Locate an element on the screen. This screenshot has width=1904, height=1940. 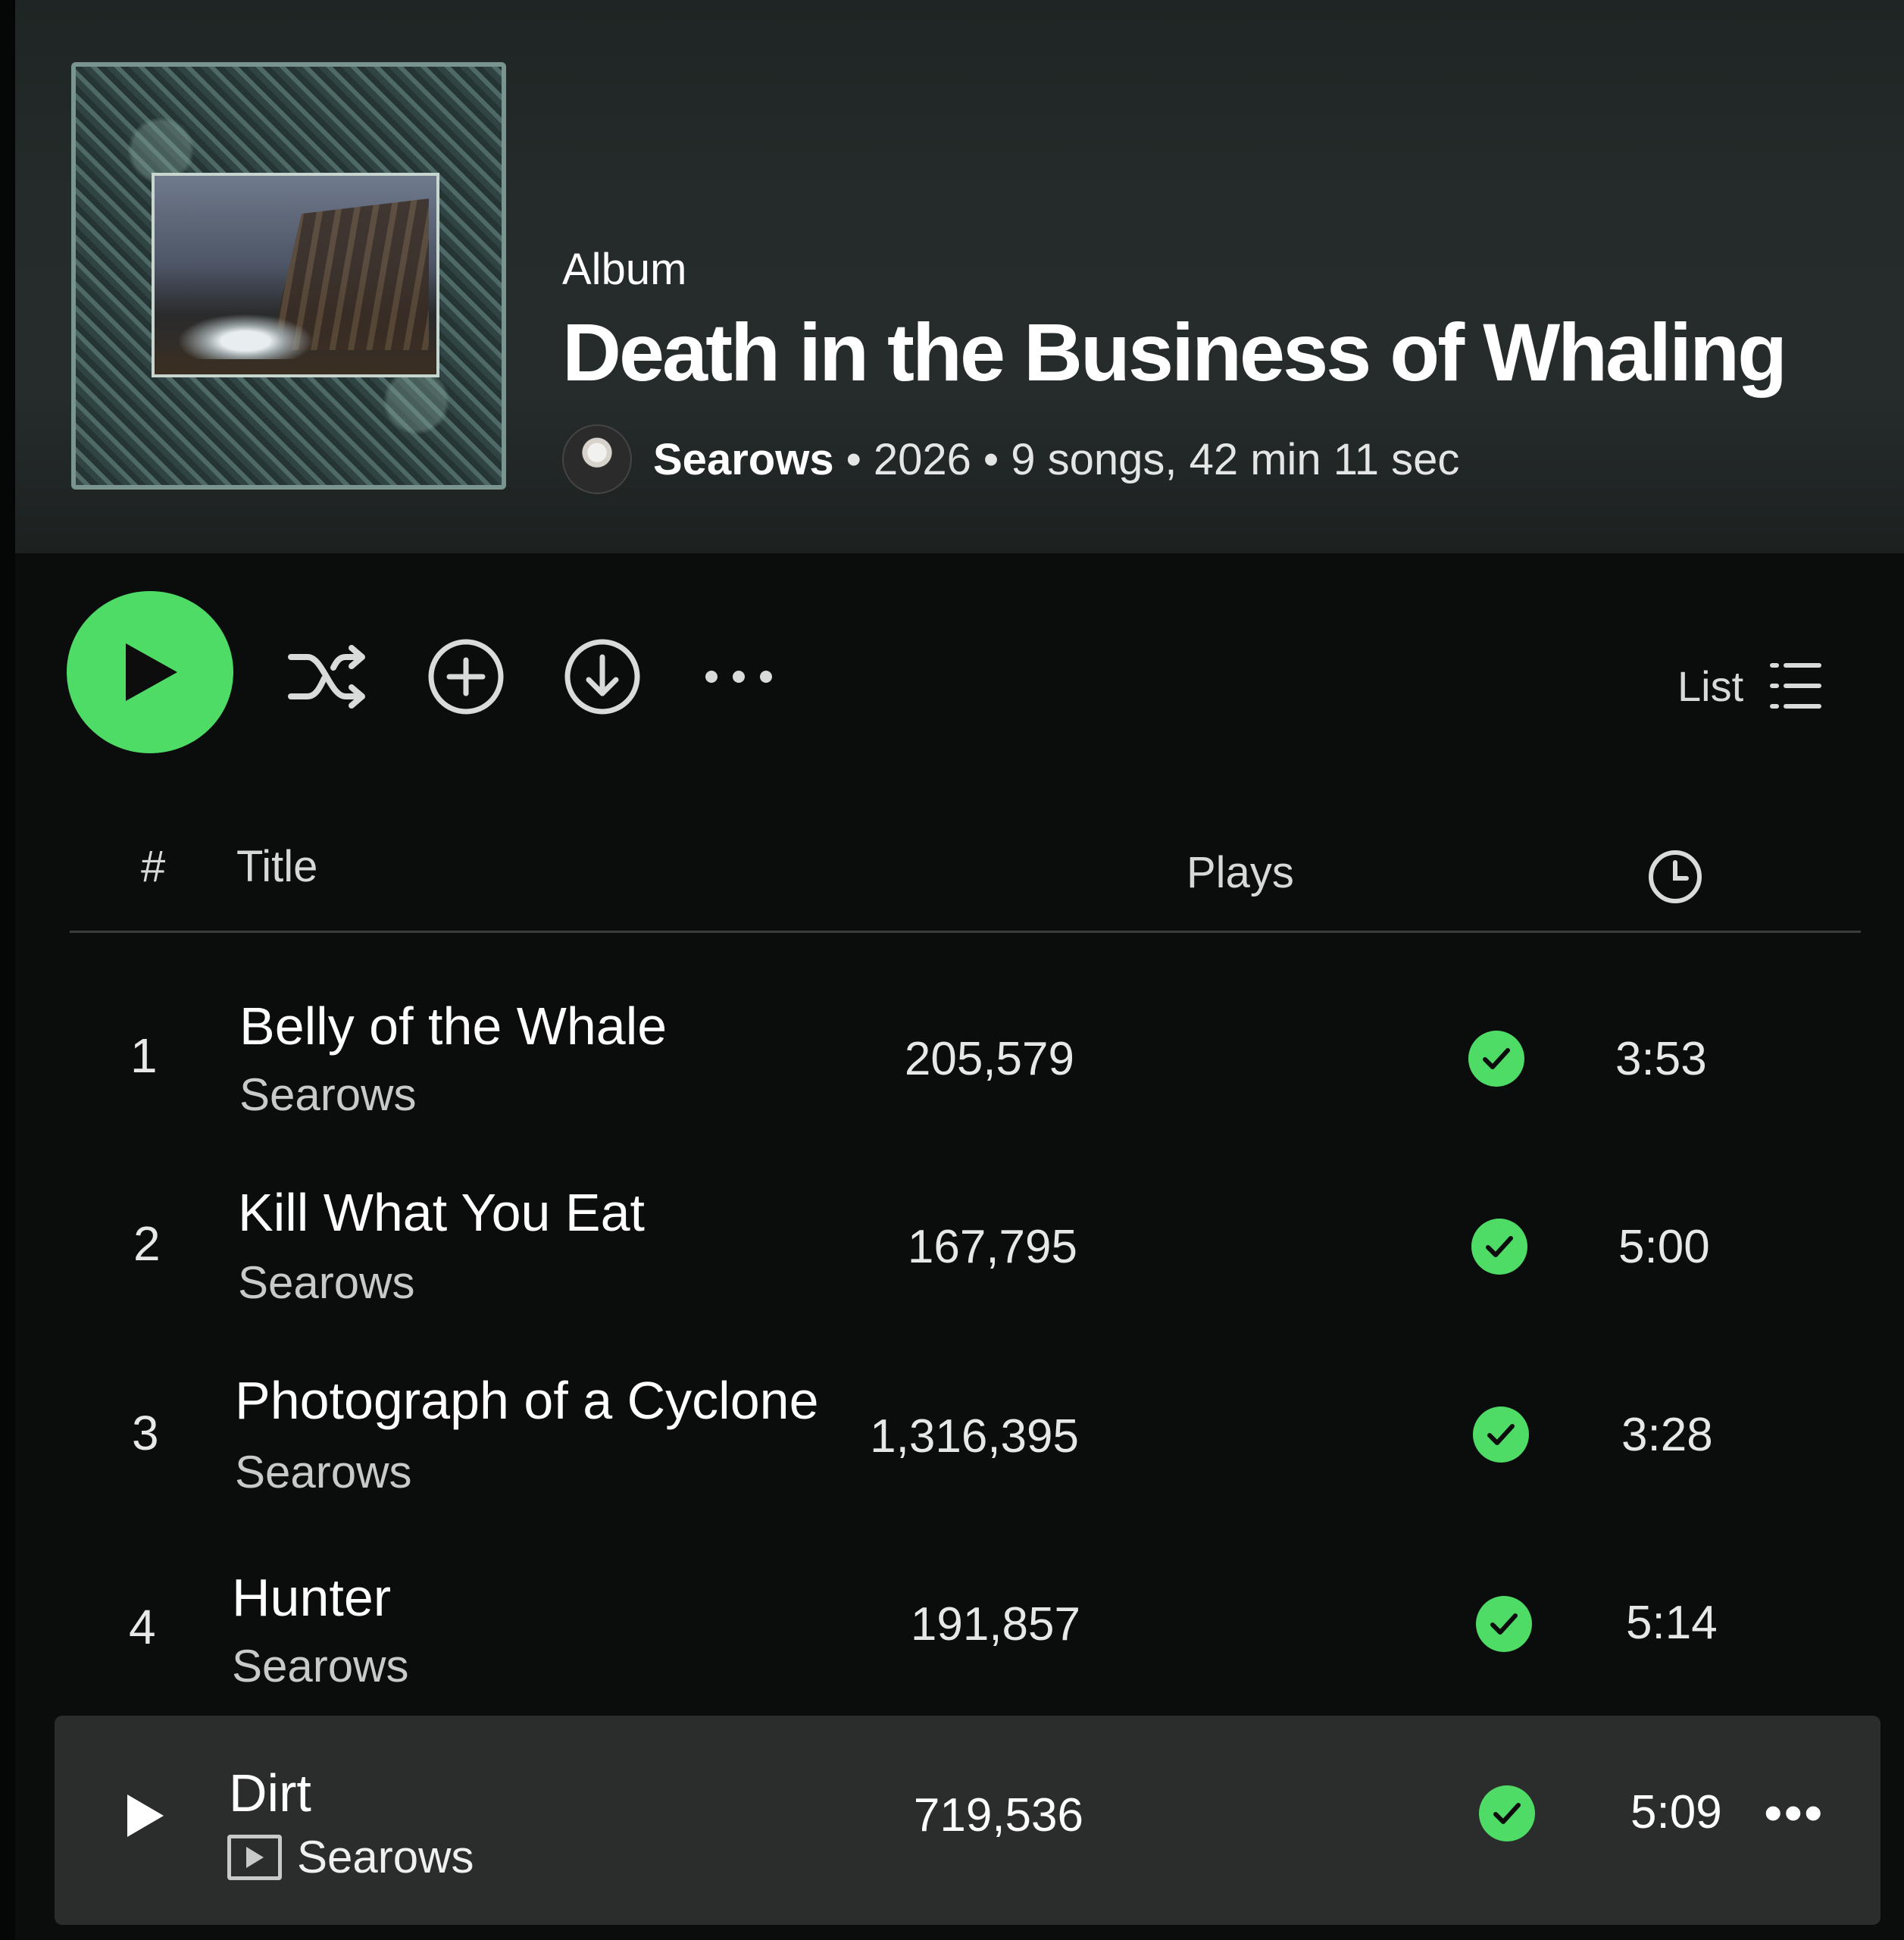
row-play-button is located at coordinates (145, 1817).